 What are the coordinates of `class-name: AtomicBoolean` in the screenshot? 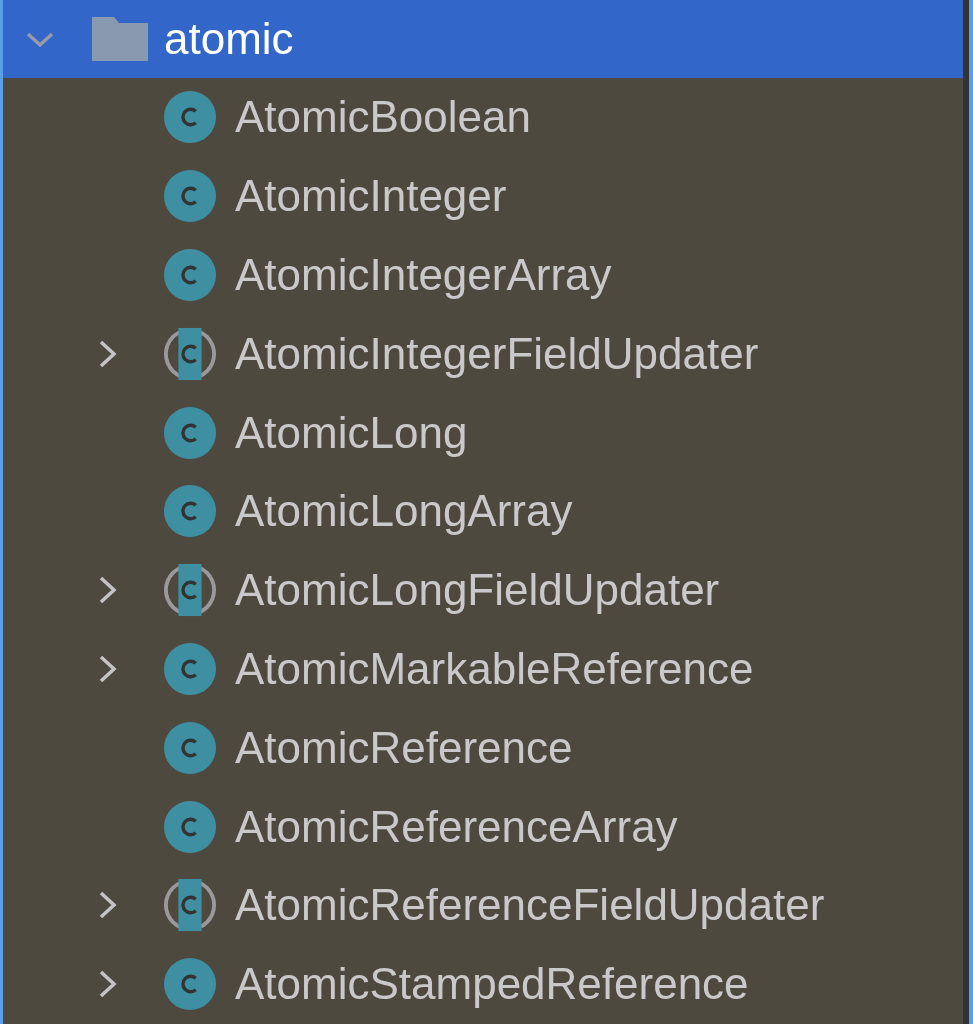 It's located at (383, 117).